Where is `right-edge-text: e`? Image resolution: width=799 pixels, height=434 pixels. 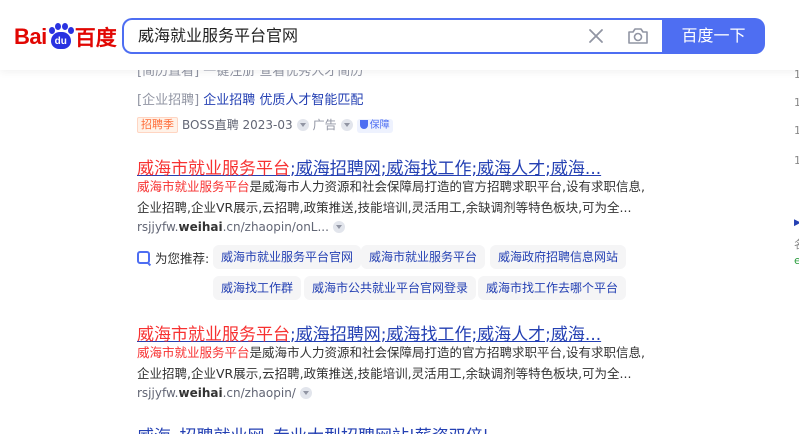 right-edge-text: e is located at coordinates (796, 260).